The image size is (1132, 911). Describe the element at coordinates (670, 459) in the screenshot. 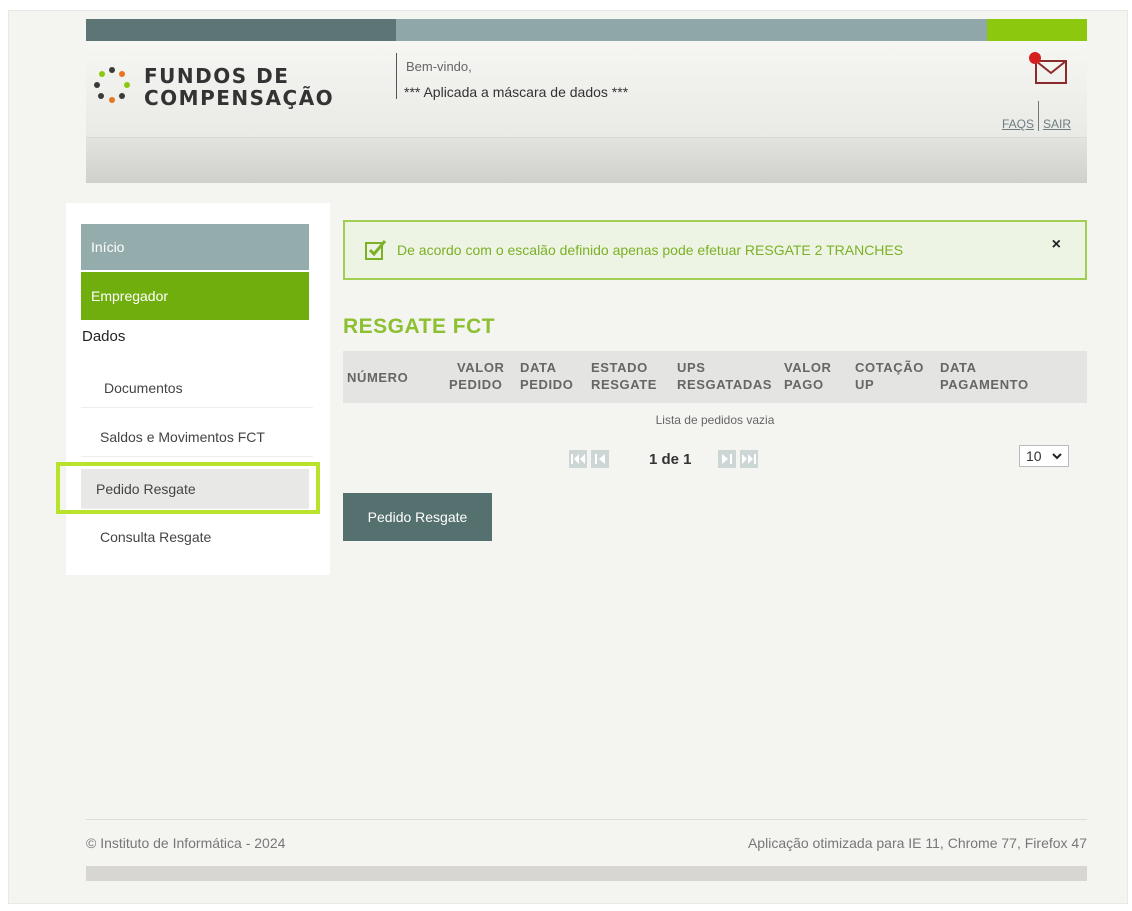

I see `page-indicator: 1 de 1` at that location.